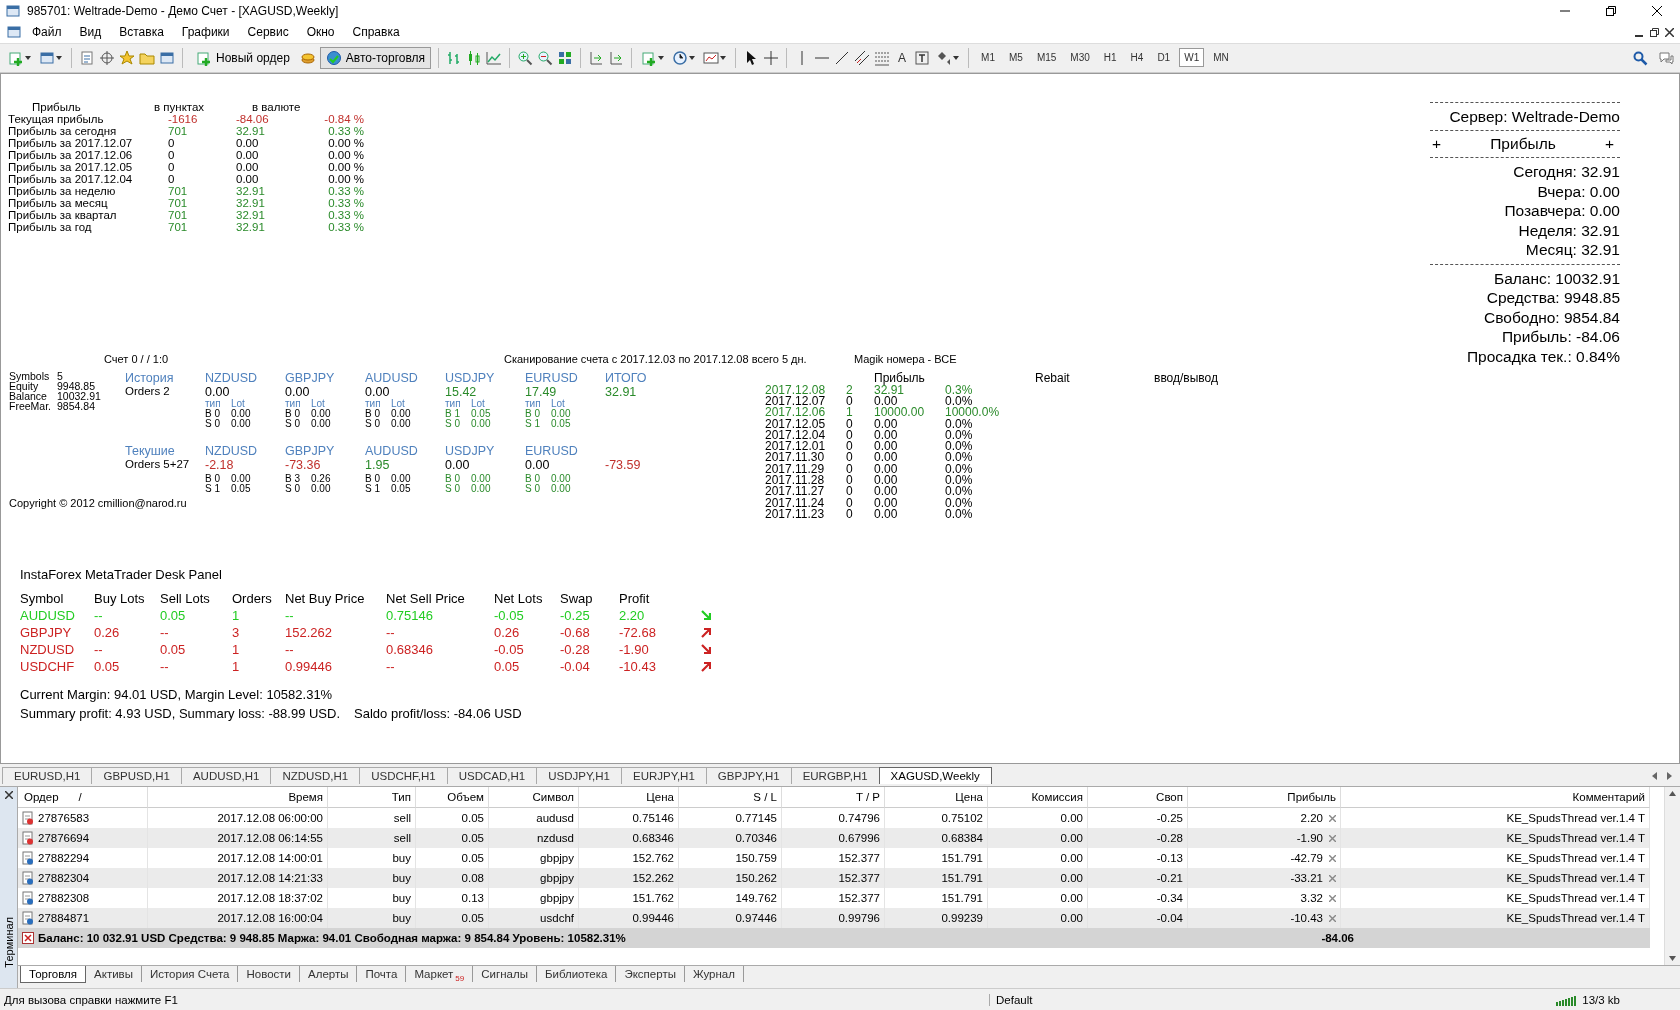  What do you see at coordinates (748, 776) in the screenshot?
I see `chart-tab: GBPJPY,H1` at bounding box center [748, 776].